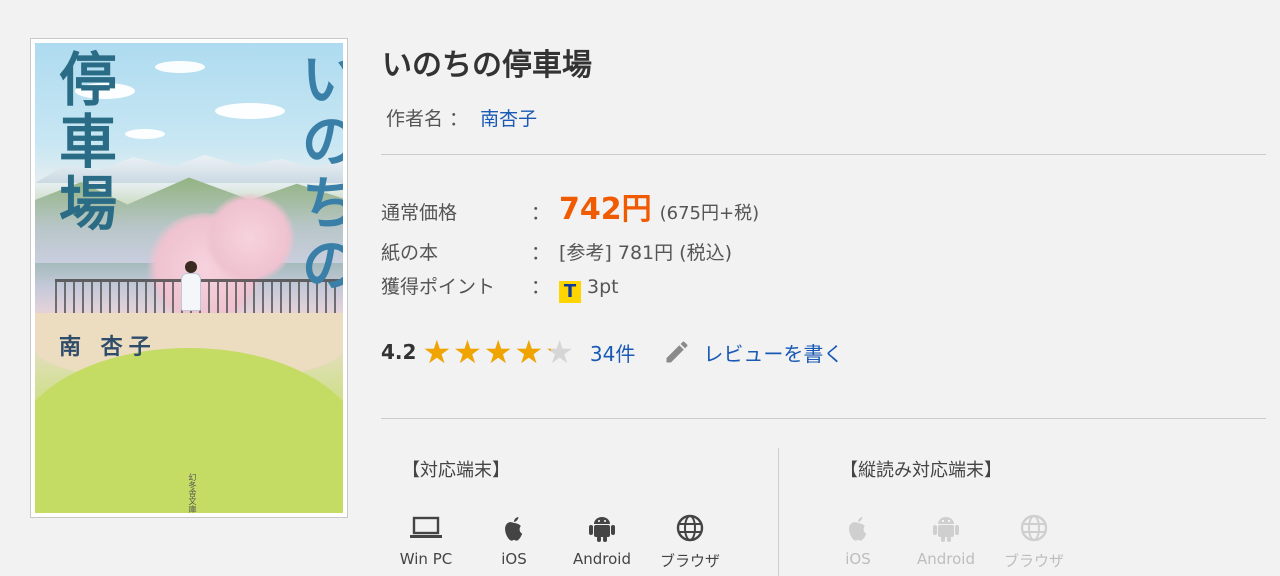 This screenshot has height=576, width=1280. I want to click on normal-price-tax: (675円+税), so click(709, 213).